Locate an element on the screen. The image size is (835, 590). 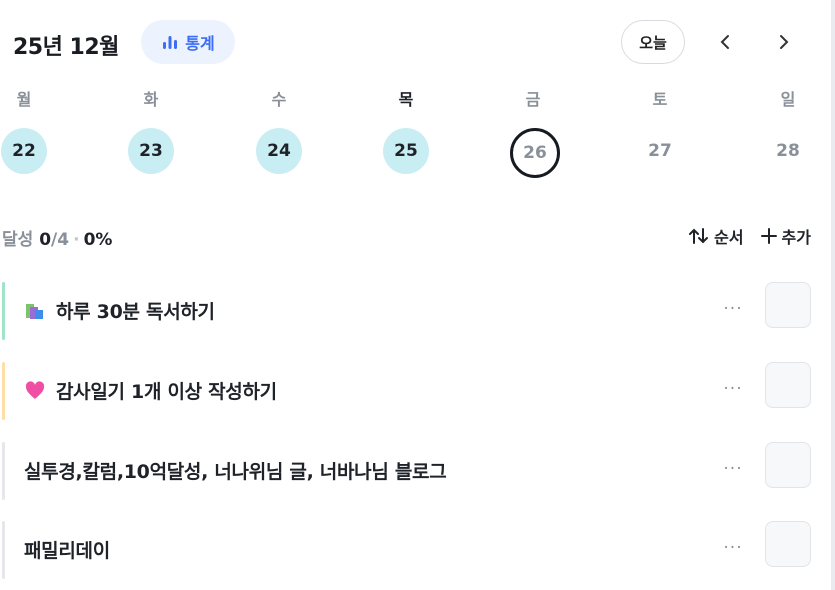
task-item: 실투경,칼럼,10억달성, 너나위님 글, 너바나님 블로그 ··· is located at coordinates (406, 471).